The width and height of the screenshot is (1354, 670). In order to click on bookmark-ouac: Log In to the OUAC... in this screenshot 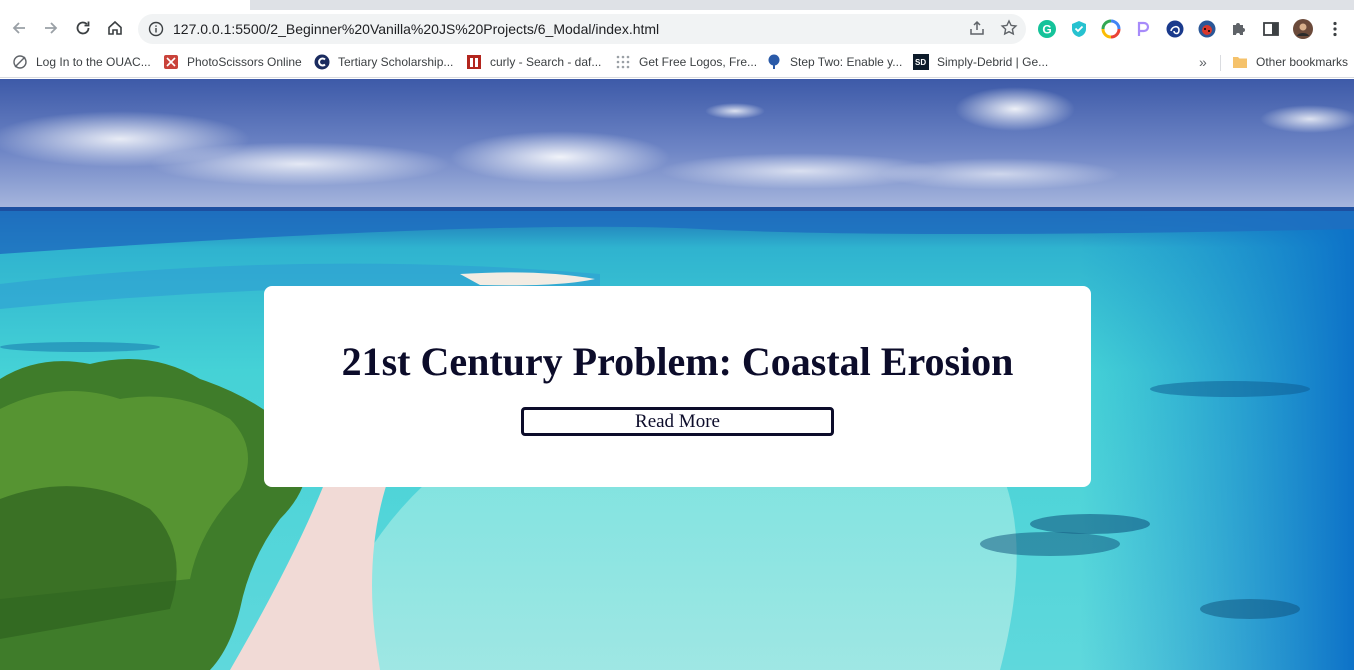, I will do `click(81, 62)`.